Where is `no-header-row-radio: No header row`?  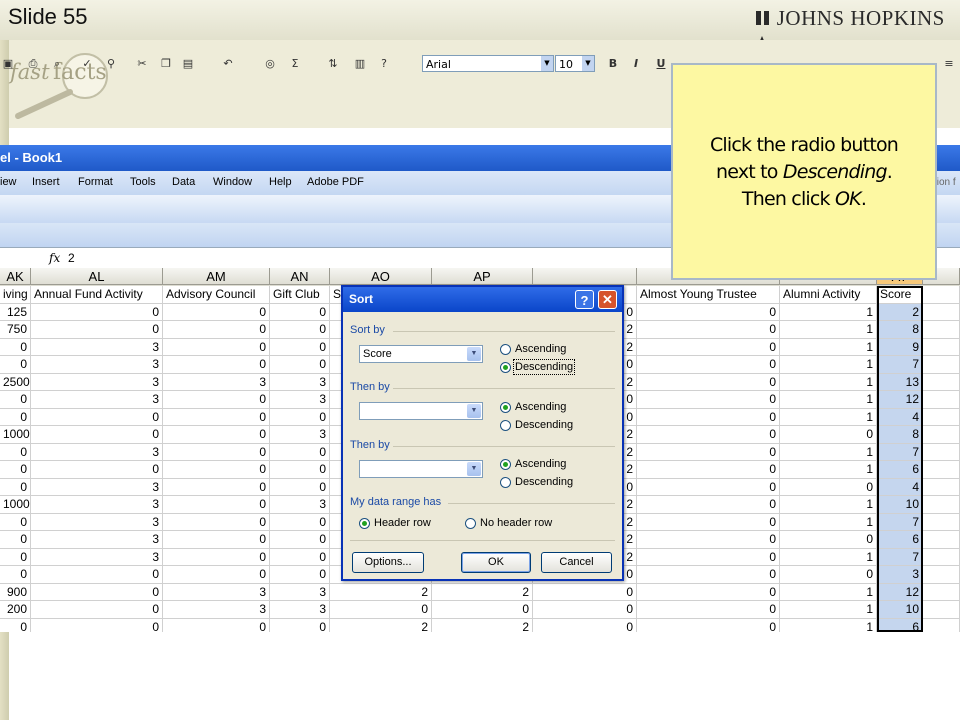
no-header-row-radio: No header row is located at coordinates (508, 523).